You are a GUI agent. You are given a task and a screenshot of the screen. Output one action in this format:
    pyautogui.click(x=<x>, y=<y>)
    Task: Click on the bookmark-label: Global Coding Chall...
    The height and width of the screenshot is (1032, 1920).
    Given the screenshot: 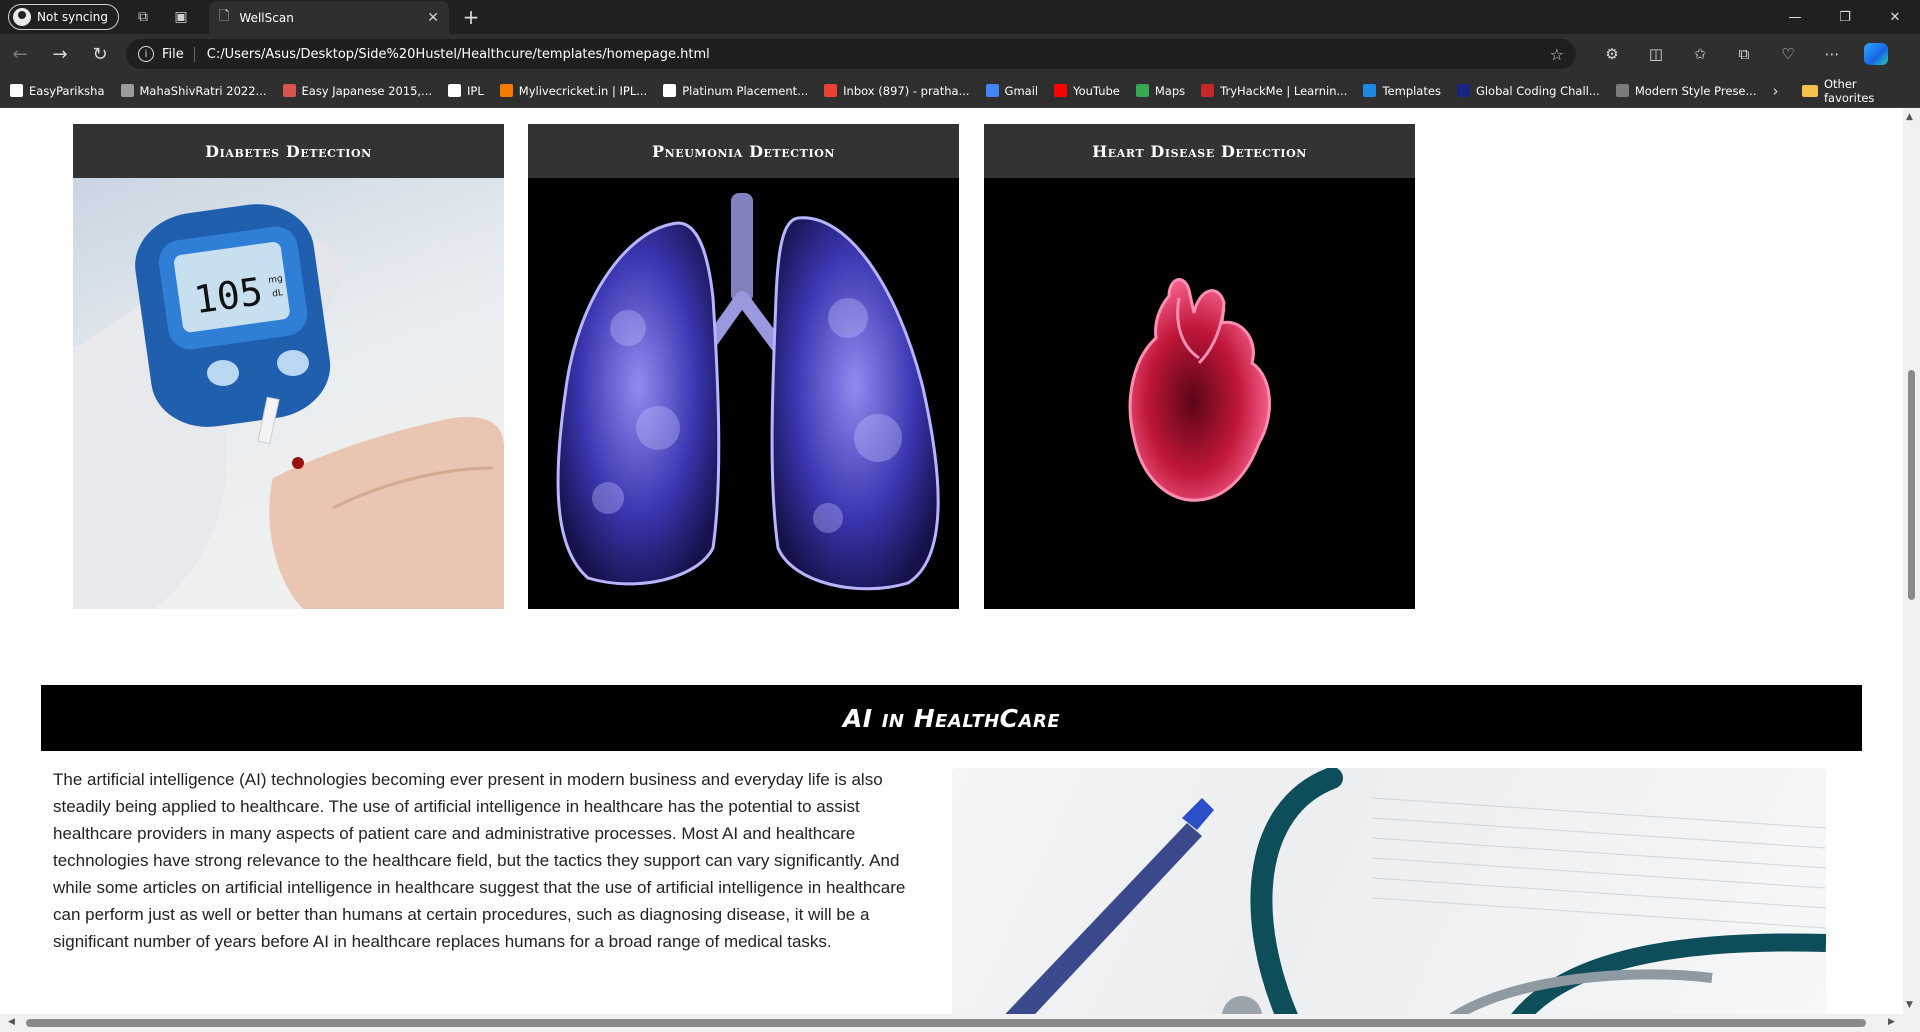 What is the action you would take?
    pyautogui.click(x=1537, y=90)
    